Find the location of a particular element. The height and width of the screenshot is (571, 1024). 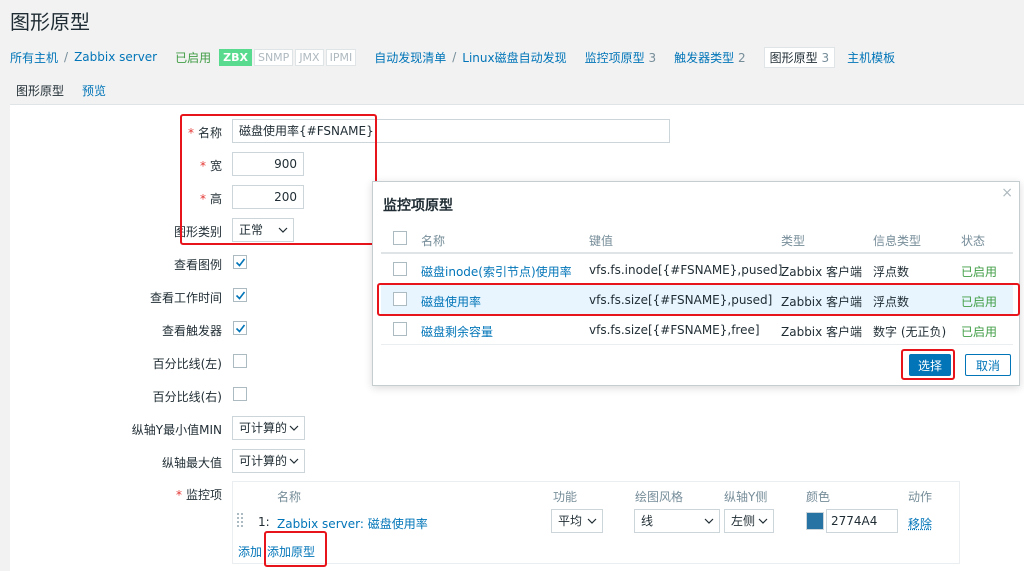

percentile-left-checkbox is located at coordinates (240, 361).